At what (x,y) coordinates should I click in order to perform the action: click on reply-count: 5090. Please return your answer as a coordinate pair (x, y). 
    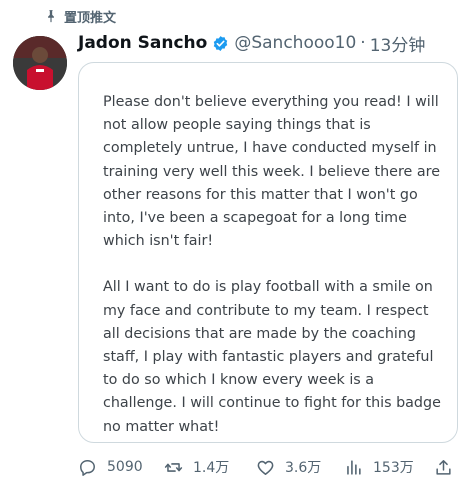
    Looking at the image, I should click on (125, 467).